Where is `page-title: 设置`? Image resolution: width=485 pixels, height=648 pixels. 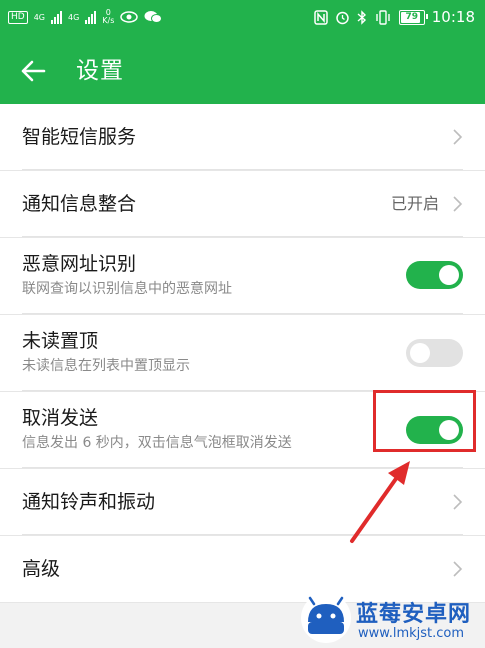
page-title: 设置 is located at coordinates (100, 71).